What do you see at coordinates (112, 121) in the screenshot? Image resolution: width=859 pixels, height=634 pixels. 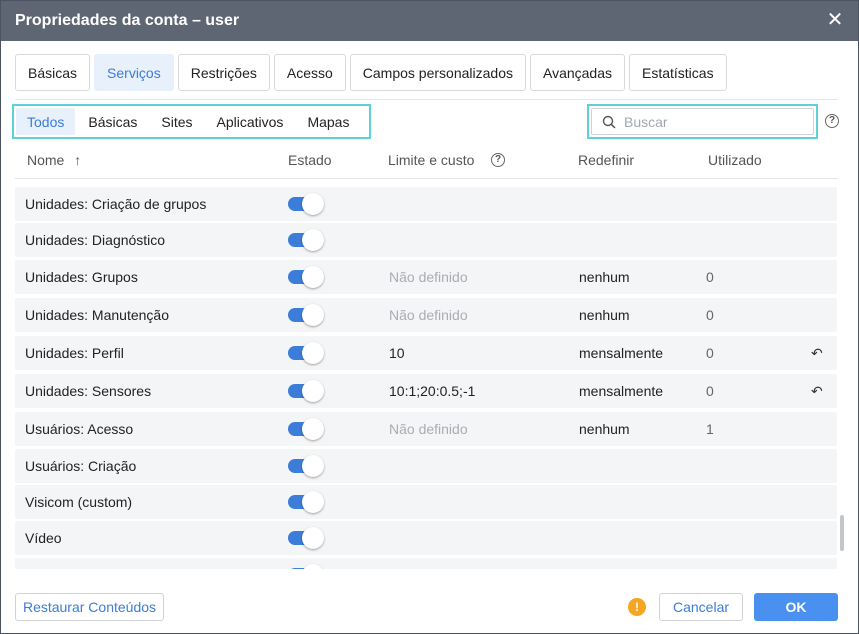 I see `filter-básicas: Básicas` at bounding box center [112, 121].